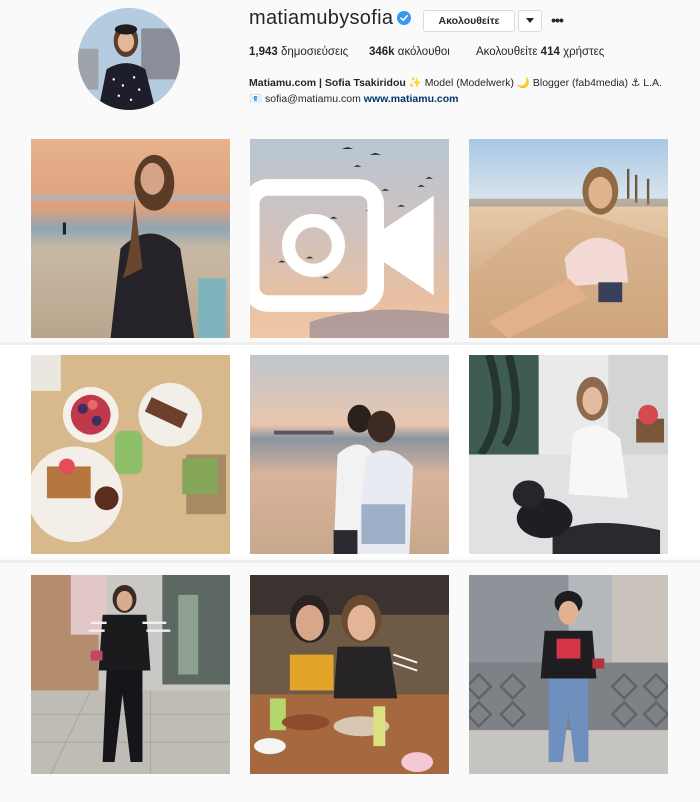 The height and width of the screenshot is (802, 700). Describe the element at coordinates (305, 99) in the screenshot. I see `bio-email: 📧 sofia@matiamu.com` at that location.